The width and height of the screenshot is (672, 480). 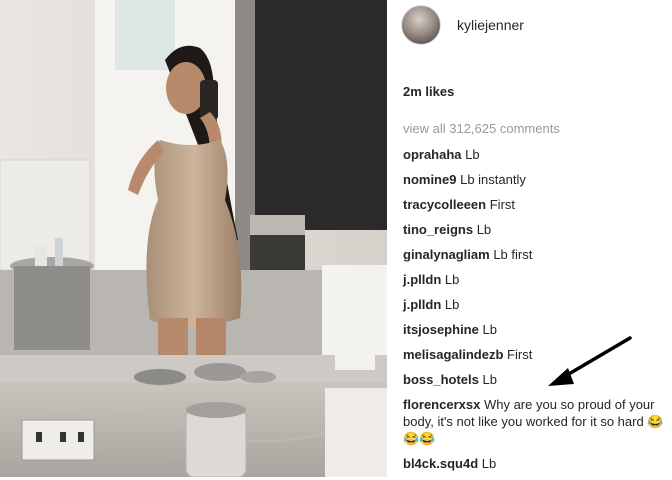 I want to click on comment-username: florencerxsx, so click(x=441, y=404).